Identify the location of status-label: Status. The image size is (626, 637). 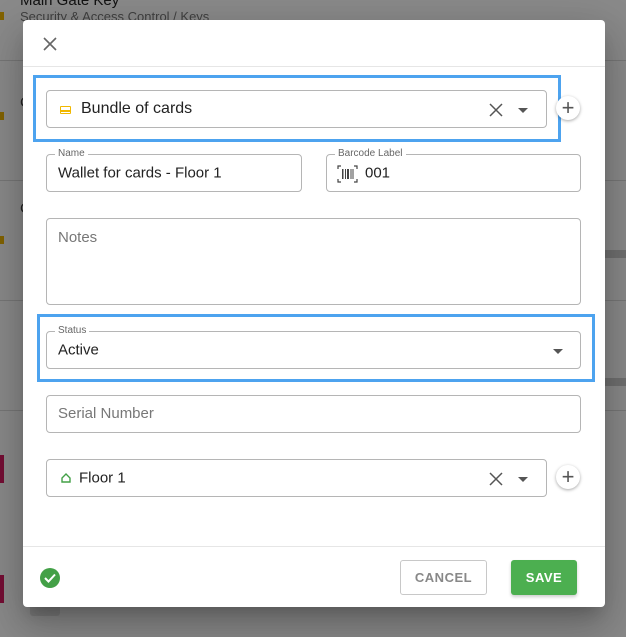
(72, 331).